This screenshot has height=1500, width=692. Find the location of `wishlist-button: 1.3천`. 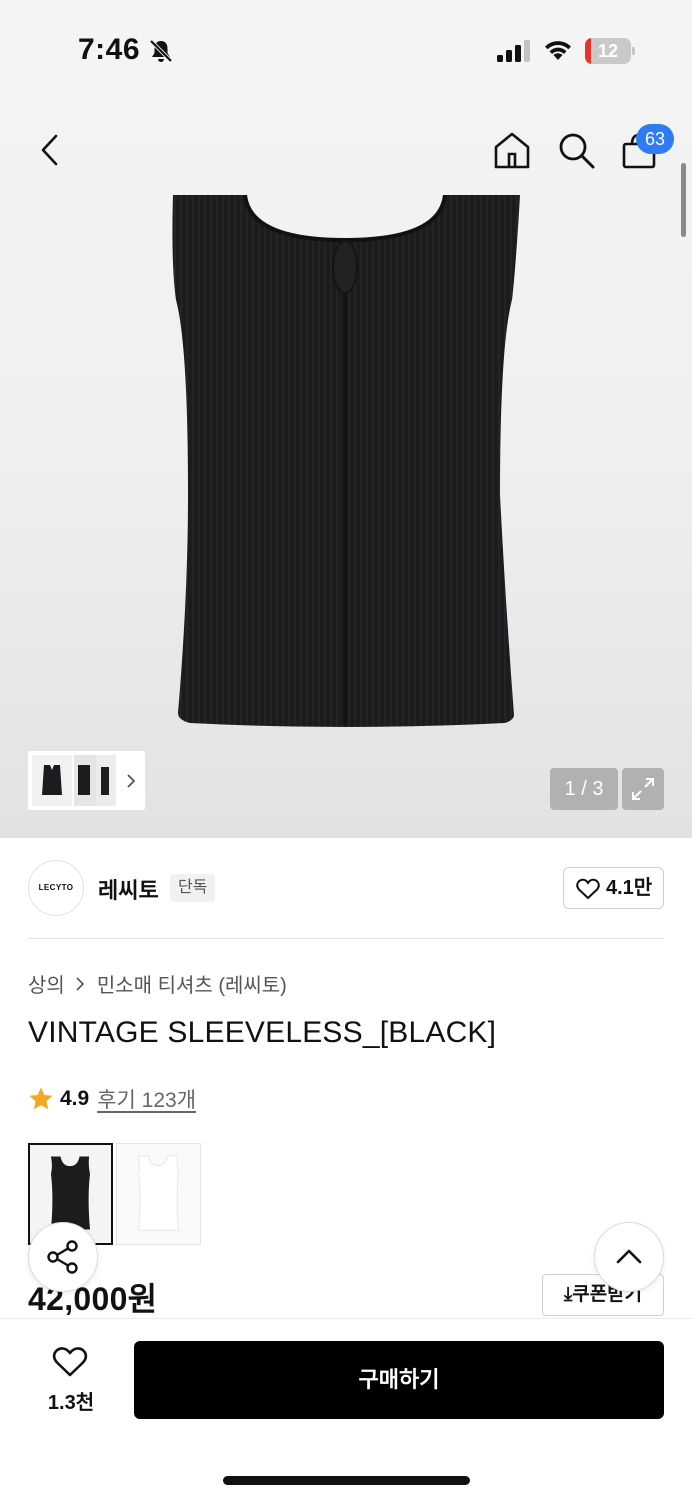

wishlist-button: 1.3천 is located at coordinates (71, 1380).